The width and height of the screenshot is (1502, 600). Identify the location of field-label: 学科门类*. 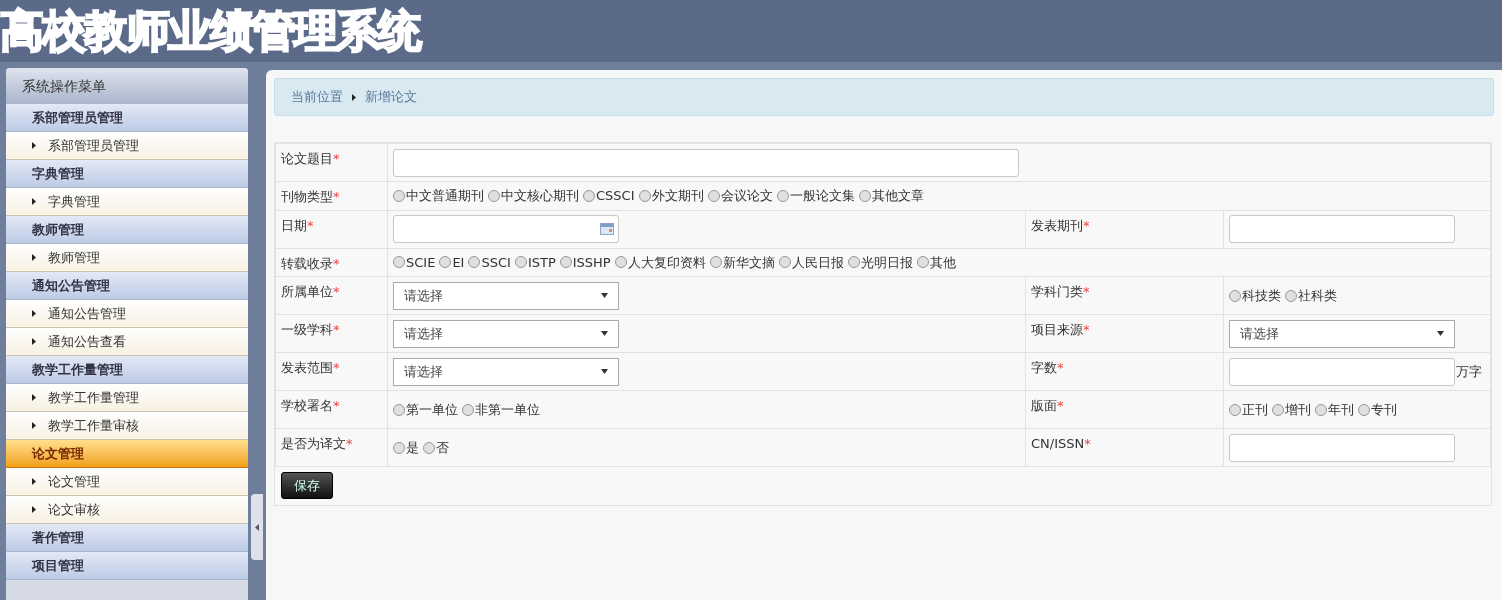
(1060, 291).